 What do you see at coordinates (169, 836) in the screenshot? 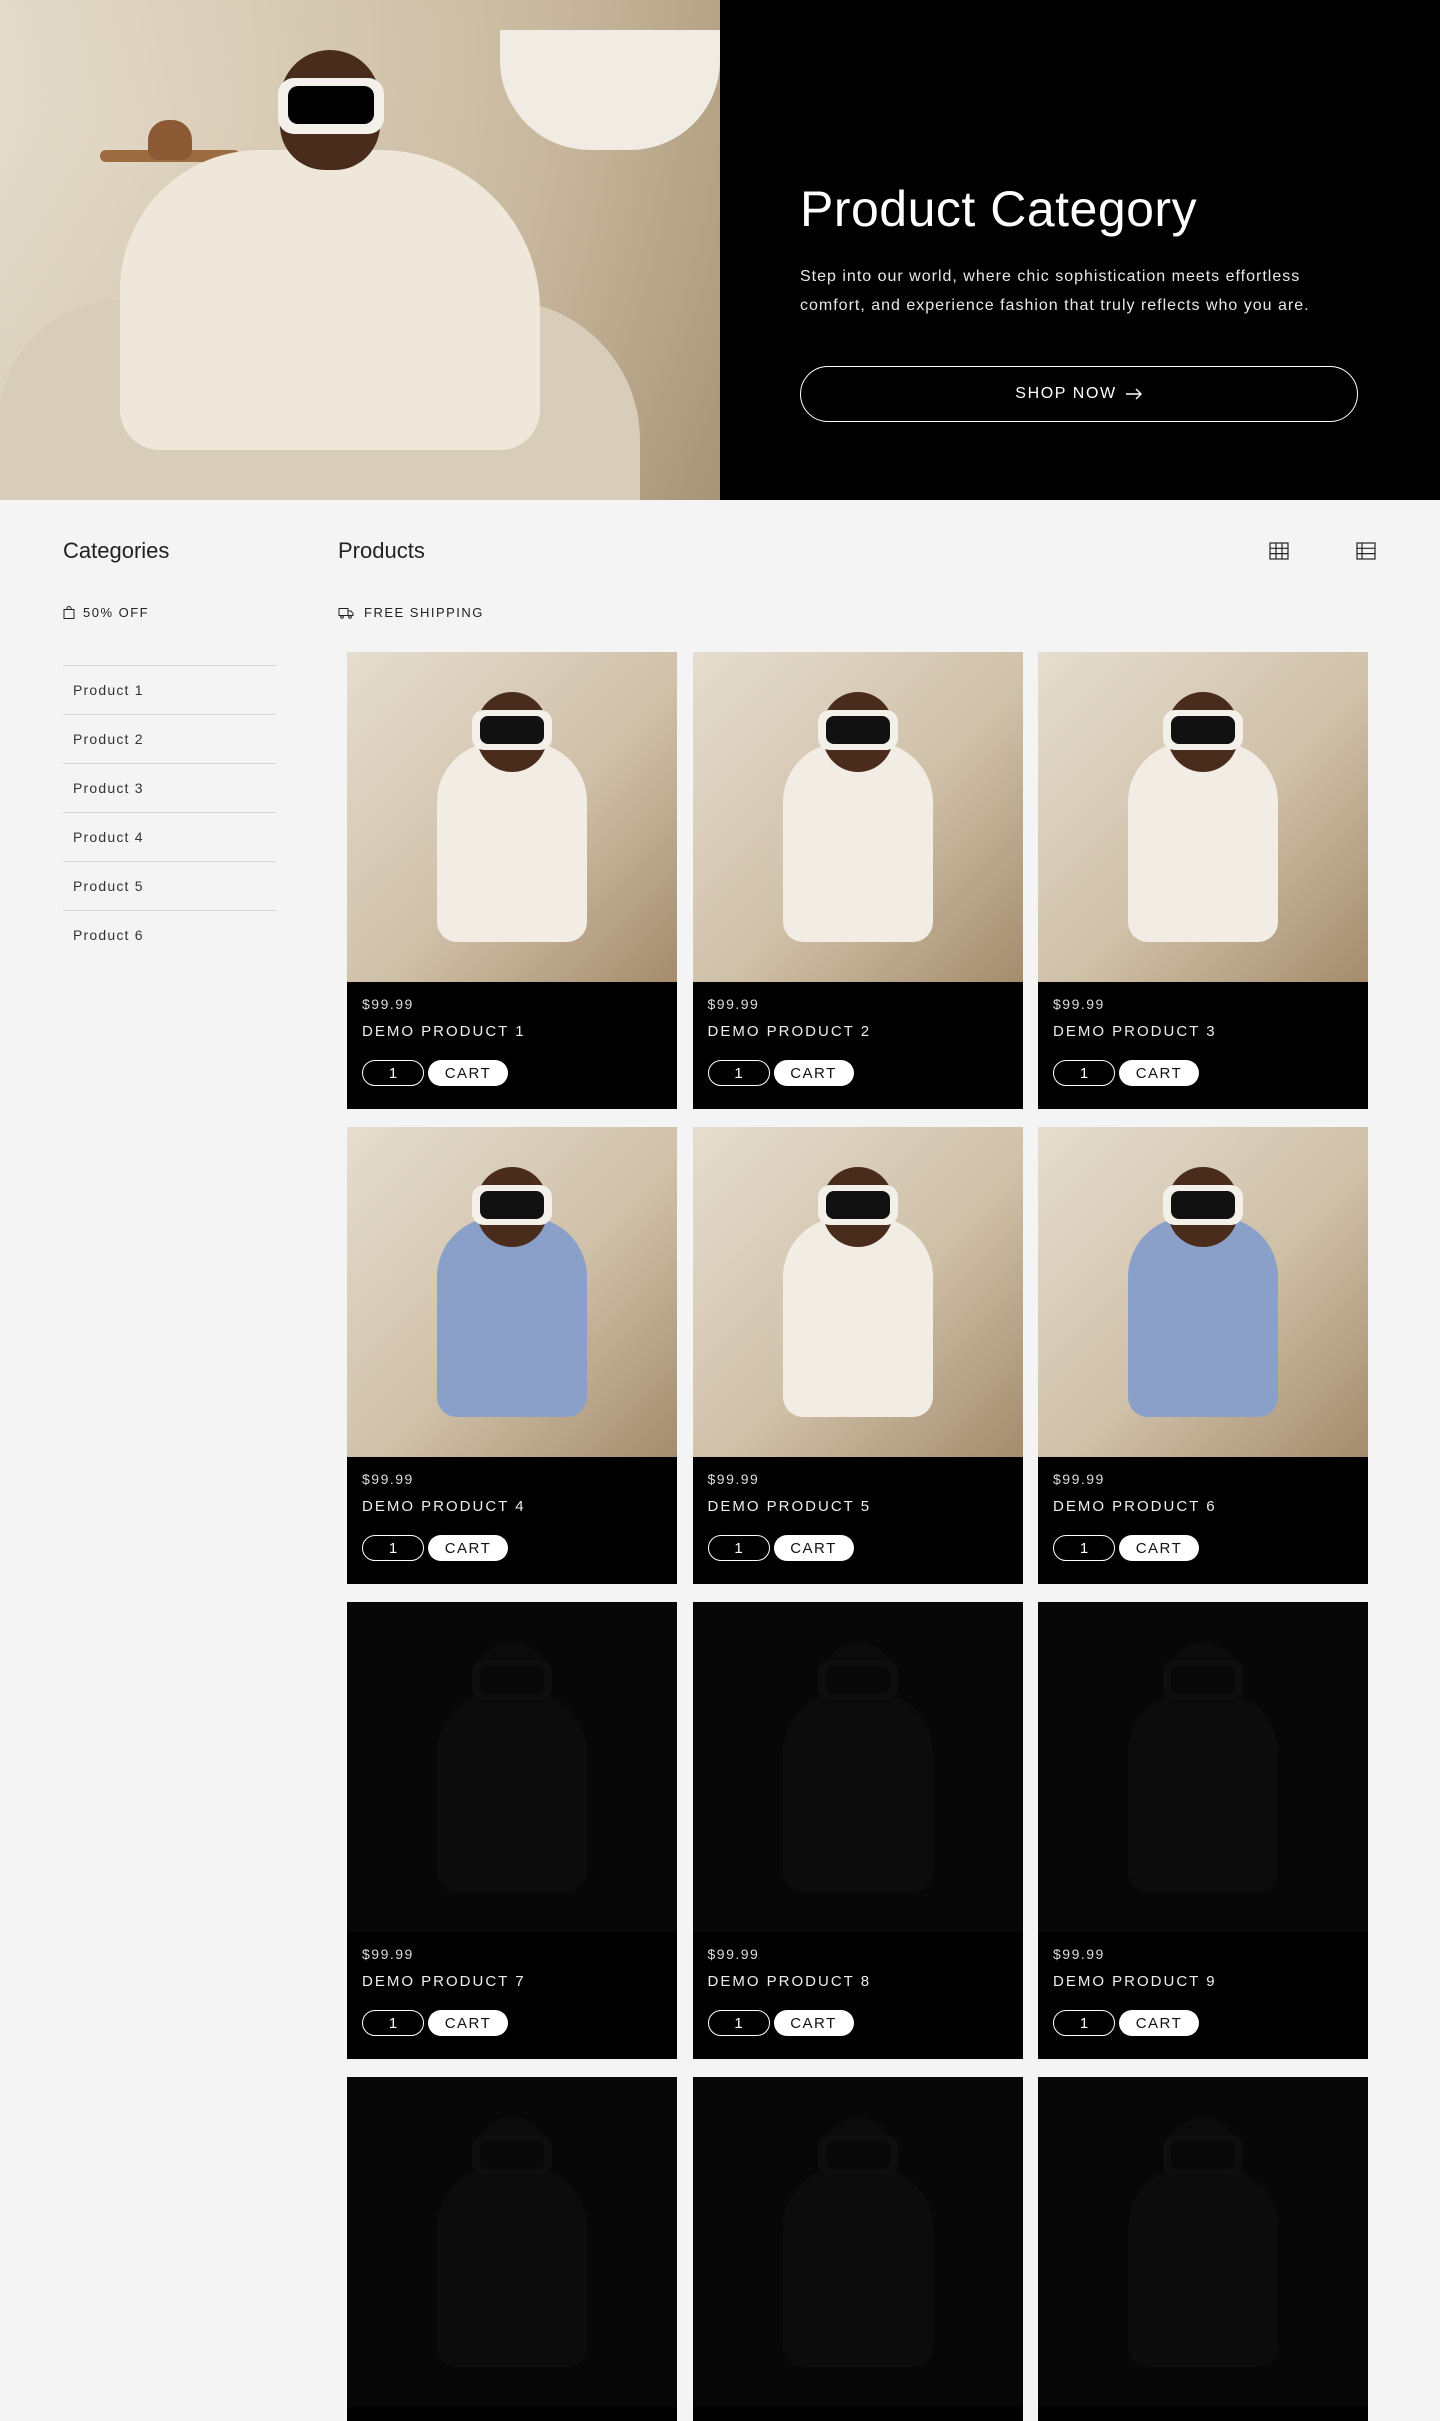
I see `category-item-product-4: Product 4` at bounding box center [169, 836].